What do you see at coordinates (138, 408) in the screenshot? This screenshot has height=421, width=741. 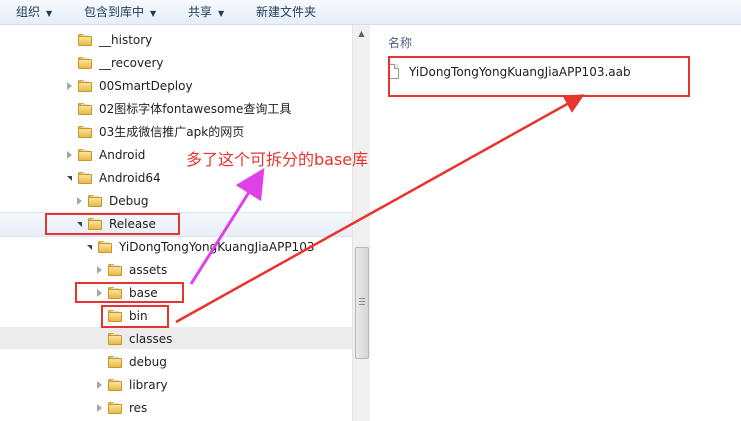 I see `tree-item-label: res` at bounding box center [138, 408].